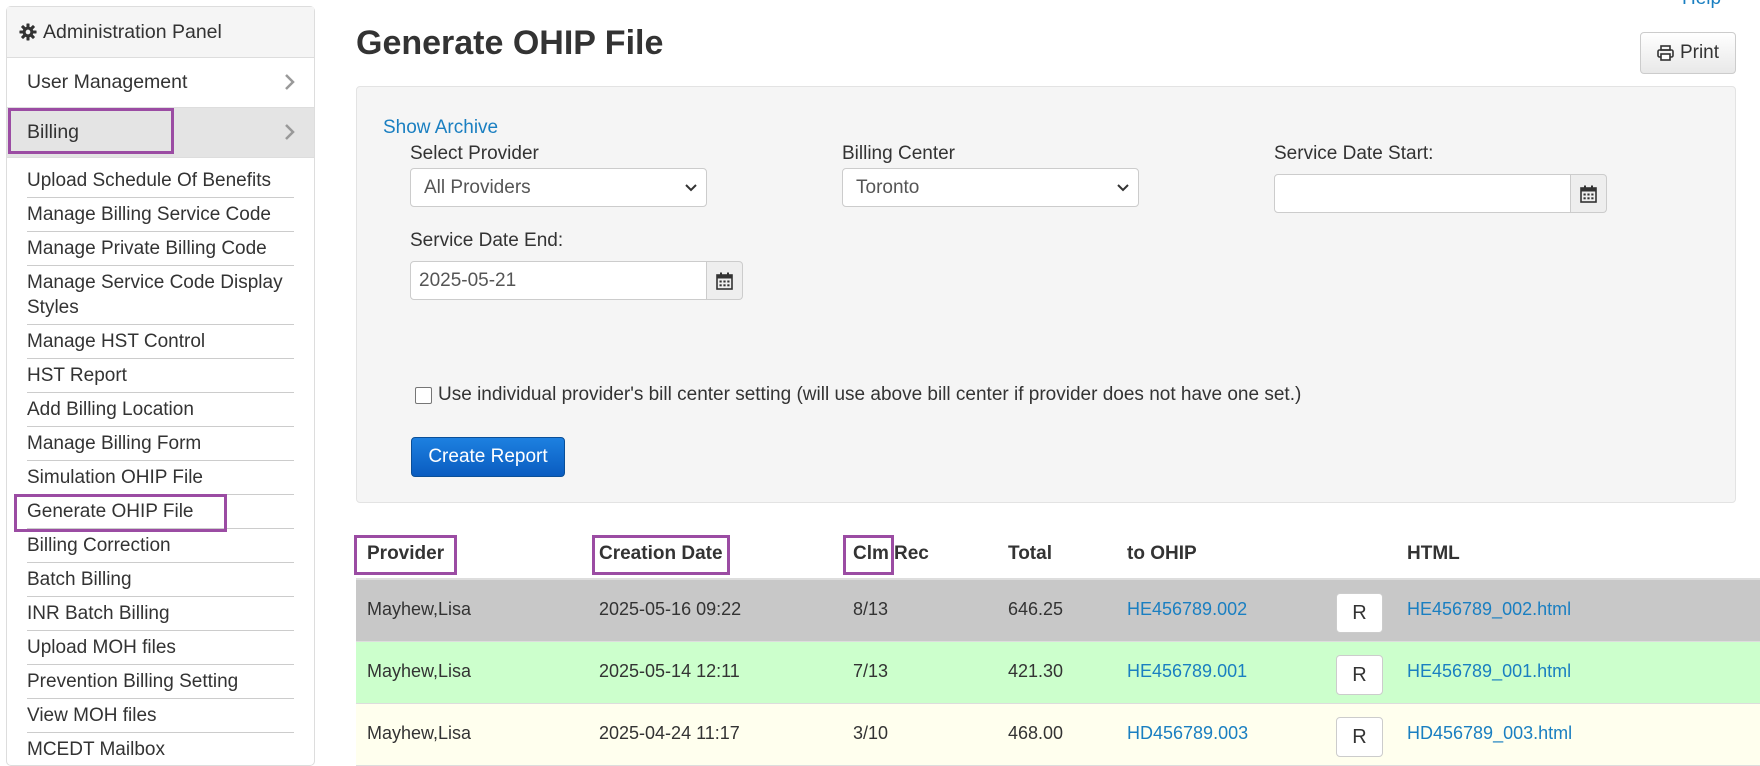 The image size is (1760, 766). I want to click on service-date-start-label: Service Date Start:, so click(1354, 153).